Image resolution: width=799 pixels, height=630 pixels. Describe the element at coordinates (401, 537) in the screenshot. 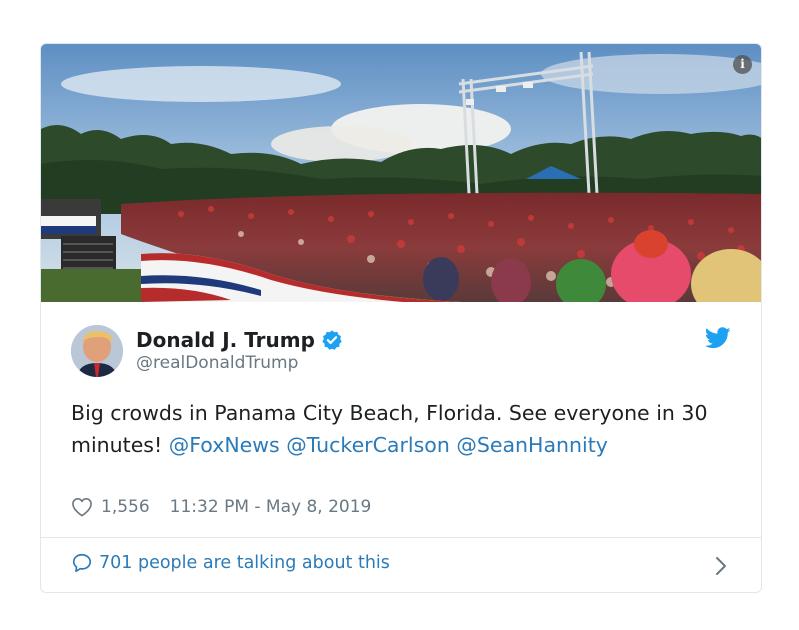

I see `divider` at that location.